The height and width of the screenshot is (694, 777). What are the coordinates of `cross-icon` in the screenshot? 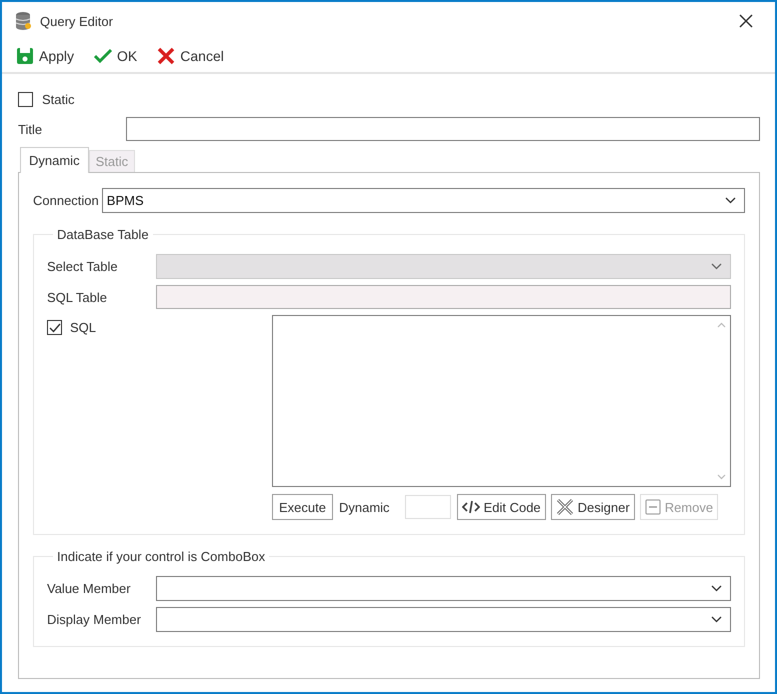 It's located at (166, 56).